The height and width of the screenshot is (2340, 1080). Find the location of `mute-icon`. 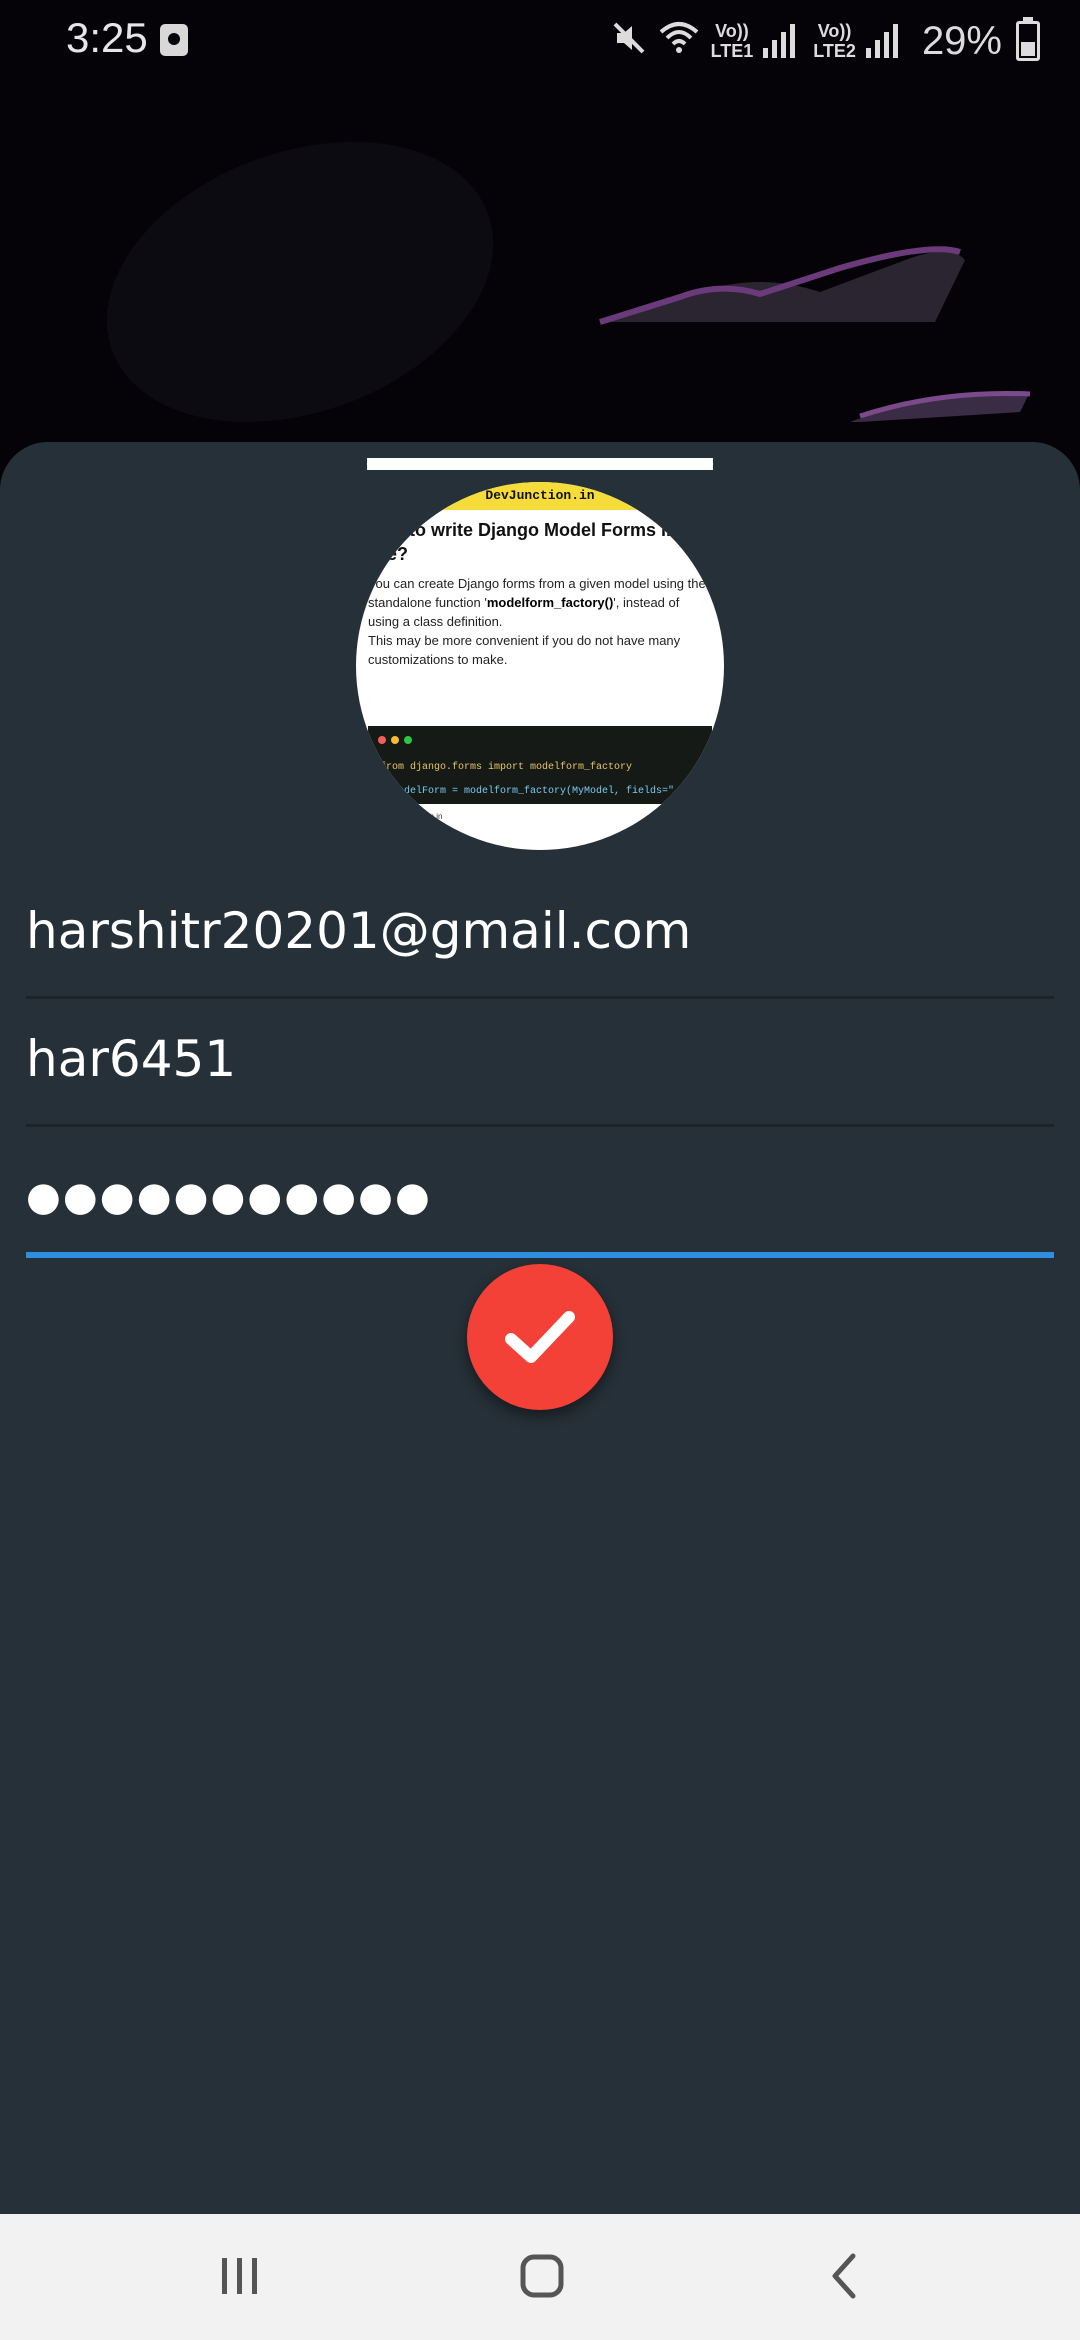

mute-icon is located at coordinates (629, 41).